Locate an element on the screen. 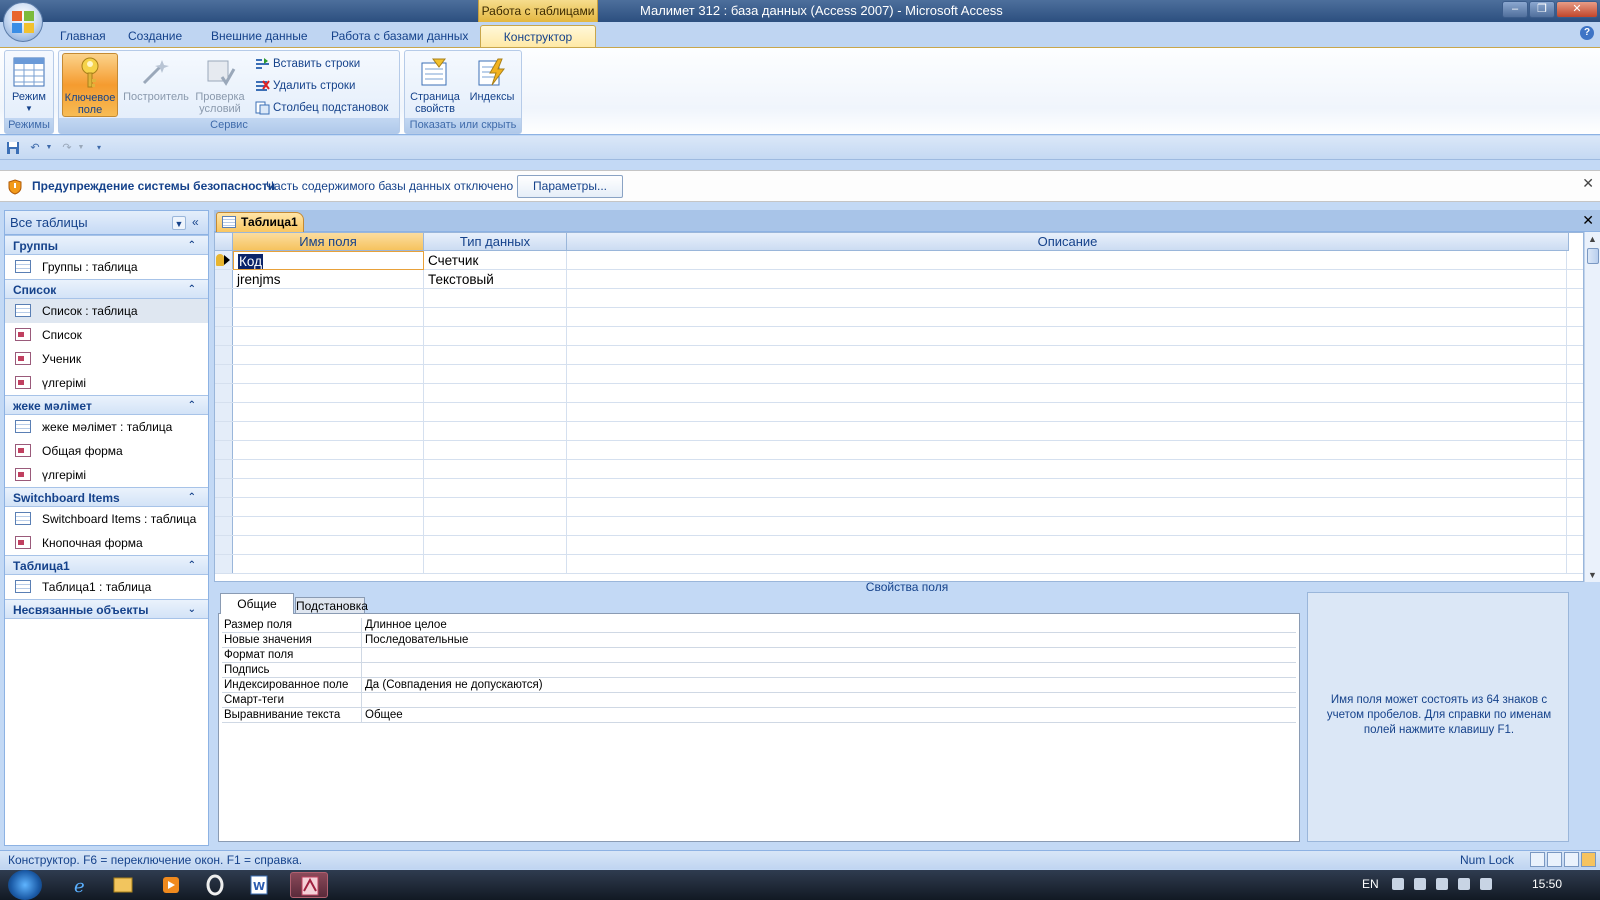 The width and height of the screenshot is (1600, 900). table-row: Код Счетчик is located at coordinates (899, 260).